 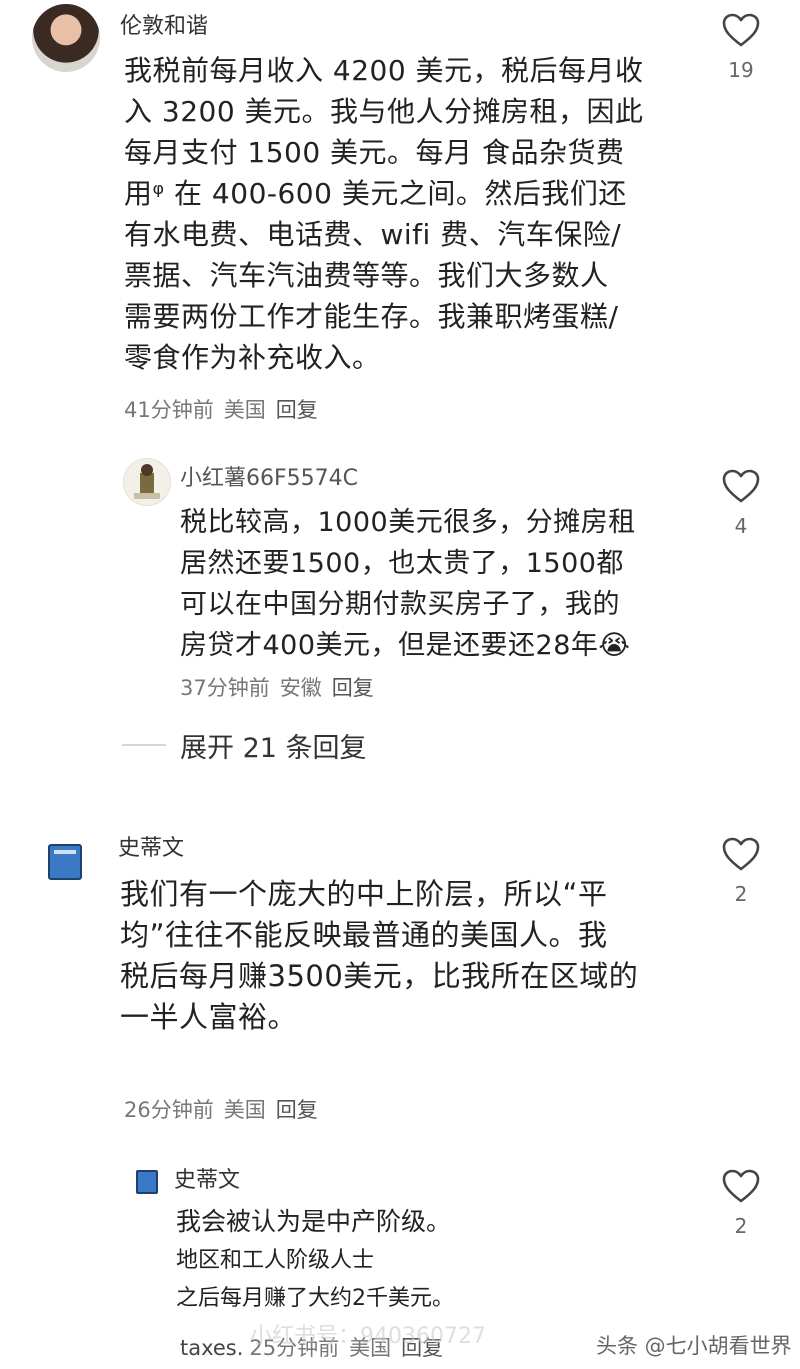 What do you see at coordinates (379, 976) in the screenshot?
I see `comment-line: 税后每月赚3500美元，比我所在区域的` at bounding box center [379, 976].